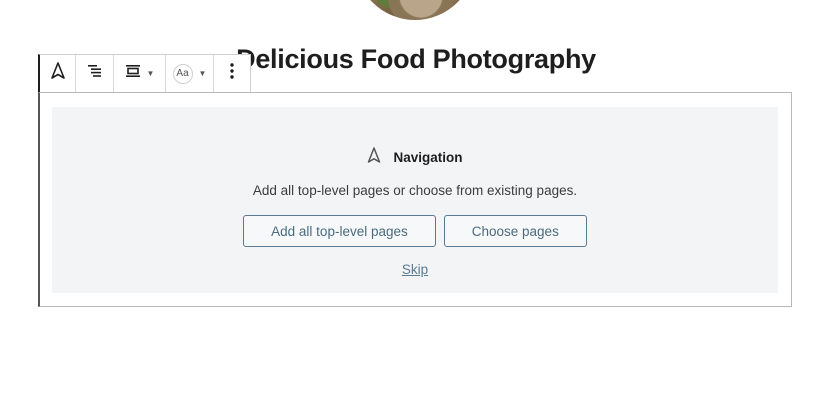  I want to click on skip-link: Skip, so click(415, 269).